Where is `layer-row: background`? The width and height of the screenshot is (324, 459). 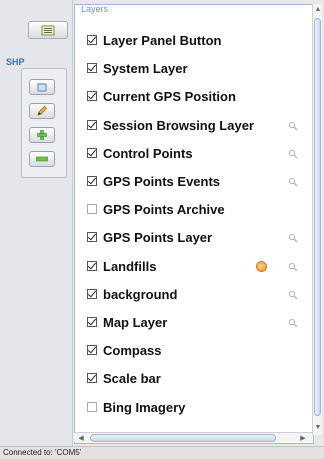
layer-row: background is located at coordinates (194, 295).